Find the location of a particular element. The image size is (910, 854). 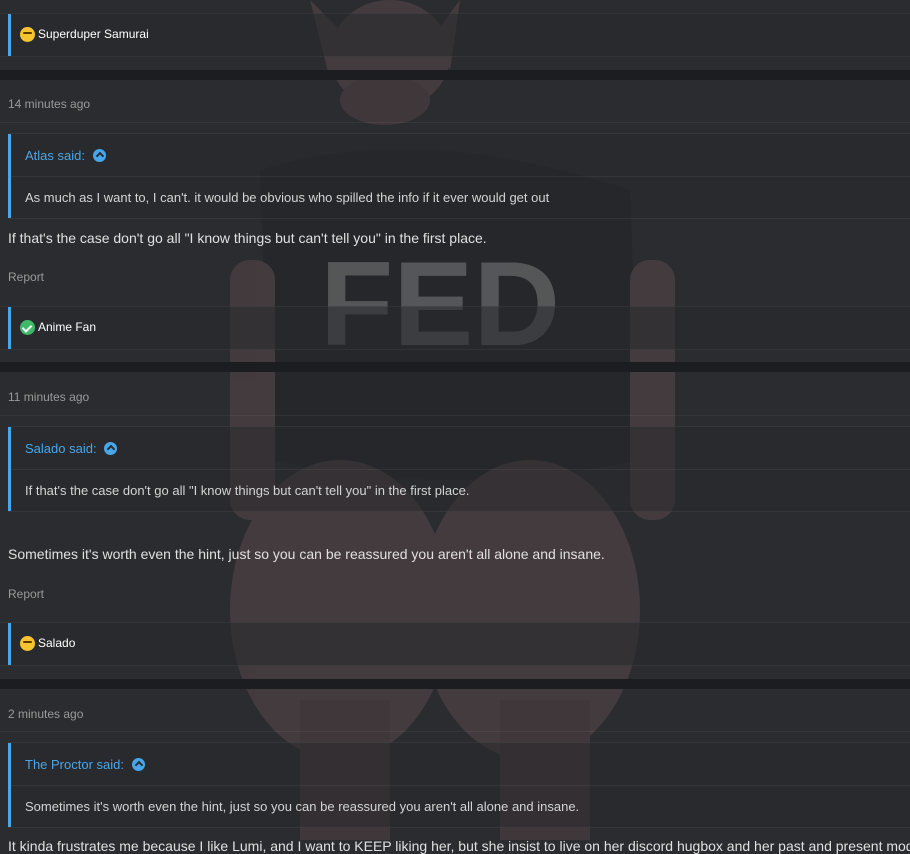

quote-header: Atlas said: is located at coordinates (65, 155).